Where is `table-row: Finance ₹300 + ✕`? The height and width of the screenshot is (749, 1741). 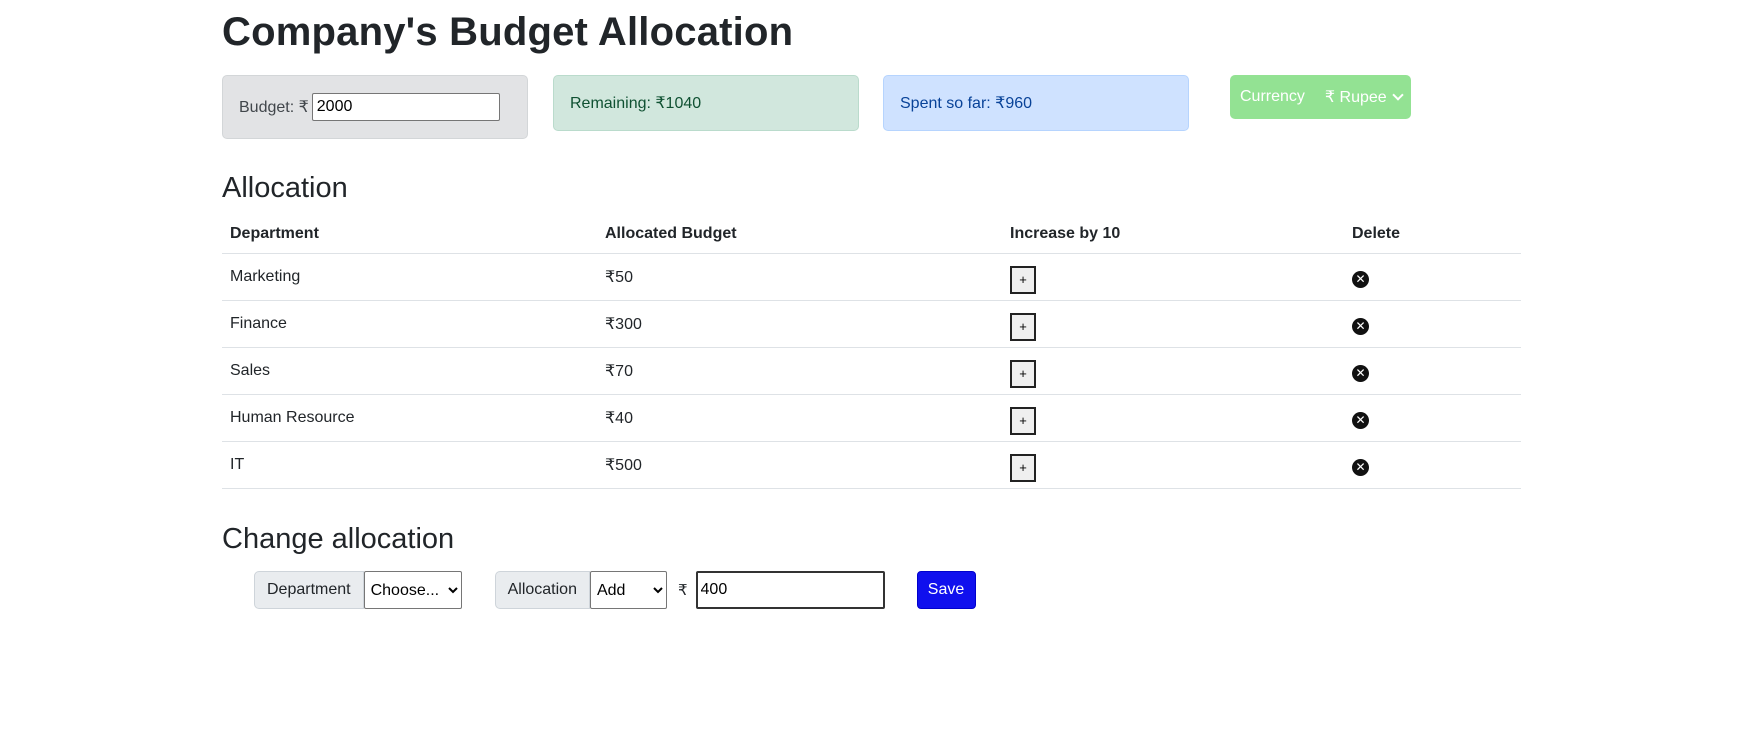 table-row: Finance ₹300 + ✕ is located at coordinates (871, 324).